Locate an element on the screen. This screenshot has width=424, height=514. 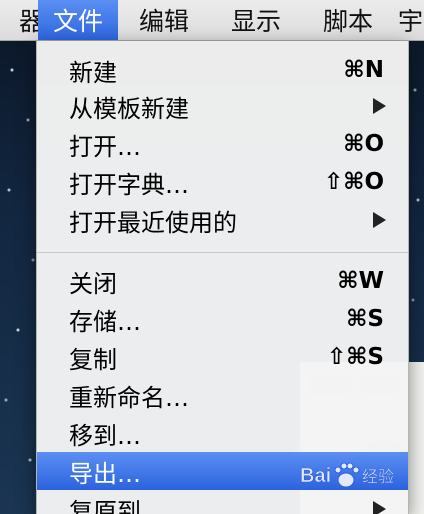
menubar-item-label: 显示 is located at coordinates (255, 21).